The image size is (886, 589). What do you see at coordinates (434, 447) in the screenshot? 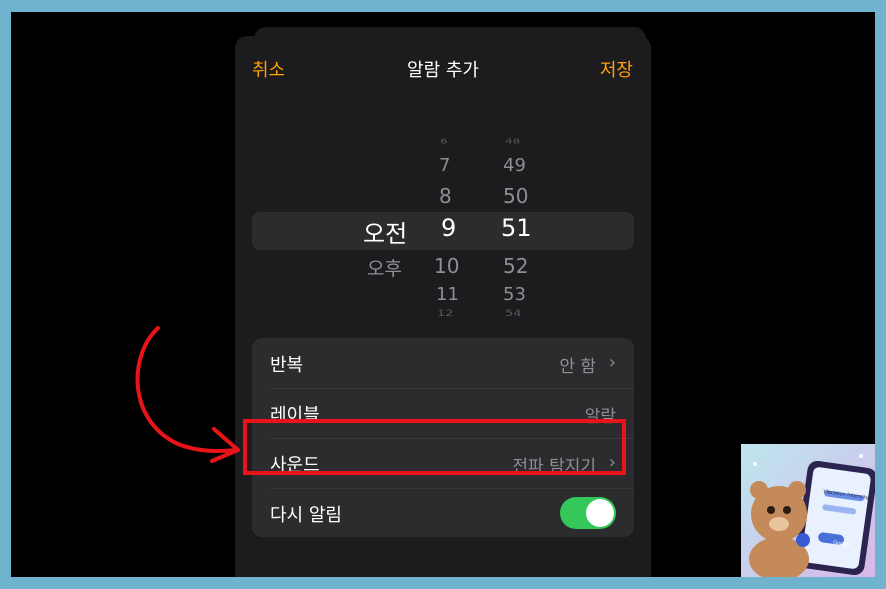
I see `sound-highlight-box` at bounding box center [434, 447].